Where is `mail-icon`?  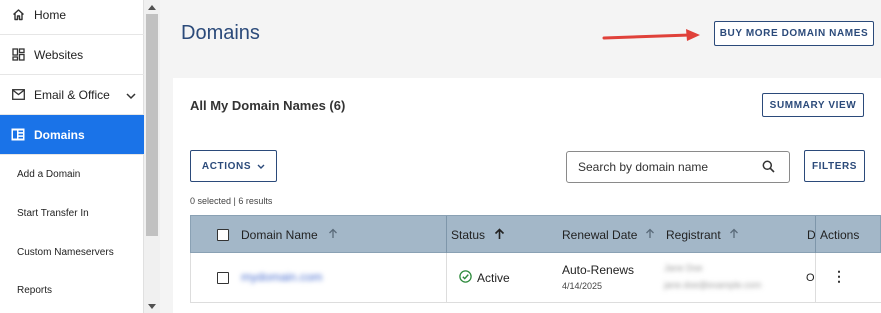
mail-icon is located at coordinates (18, 95).